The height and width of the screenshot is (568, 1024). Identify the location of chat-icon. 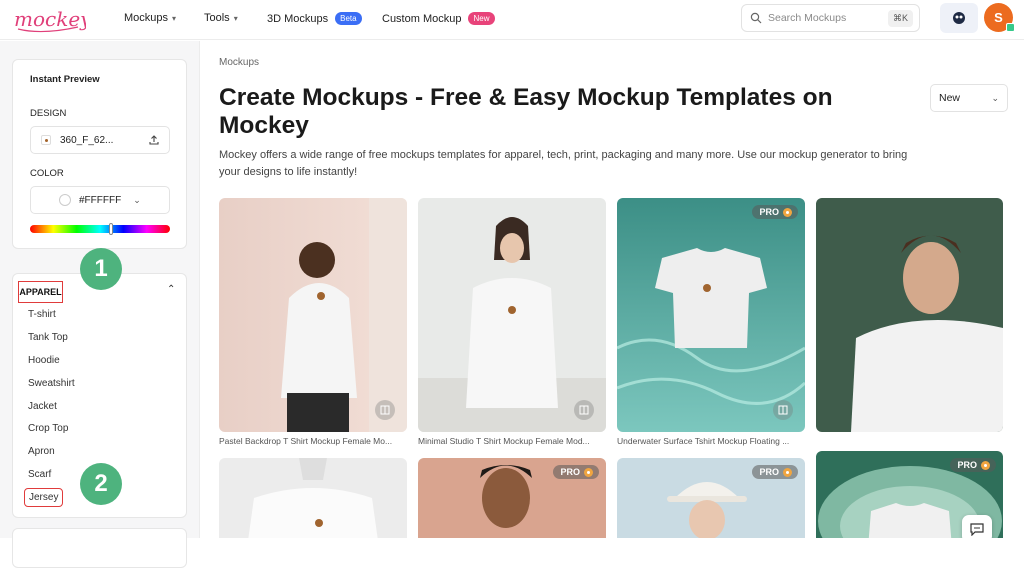
(977, 529).